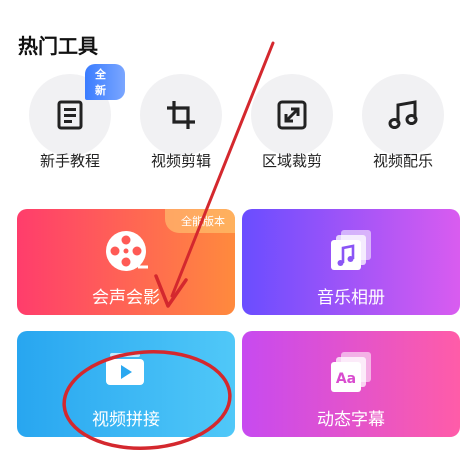 Image resolution: width=472 pixels, height=456 pixels. What do you see at coordinates (200, 221) in the screenshot?
I see `premium-badge: 全能版本` at bounding box center [200, 221].